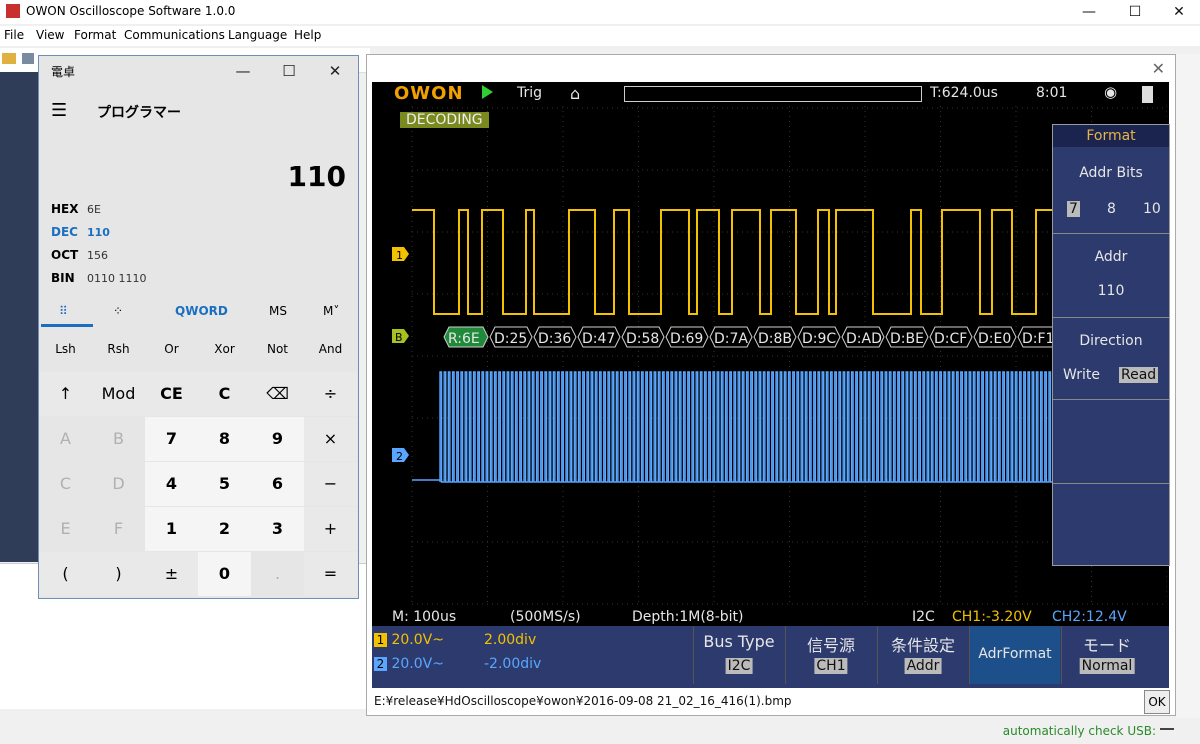 The width and height of the screenshot is (1200, 744). I want to click on active-tab-underline, so click(67, 325).